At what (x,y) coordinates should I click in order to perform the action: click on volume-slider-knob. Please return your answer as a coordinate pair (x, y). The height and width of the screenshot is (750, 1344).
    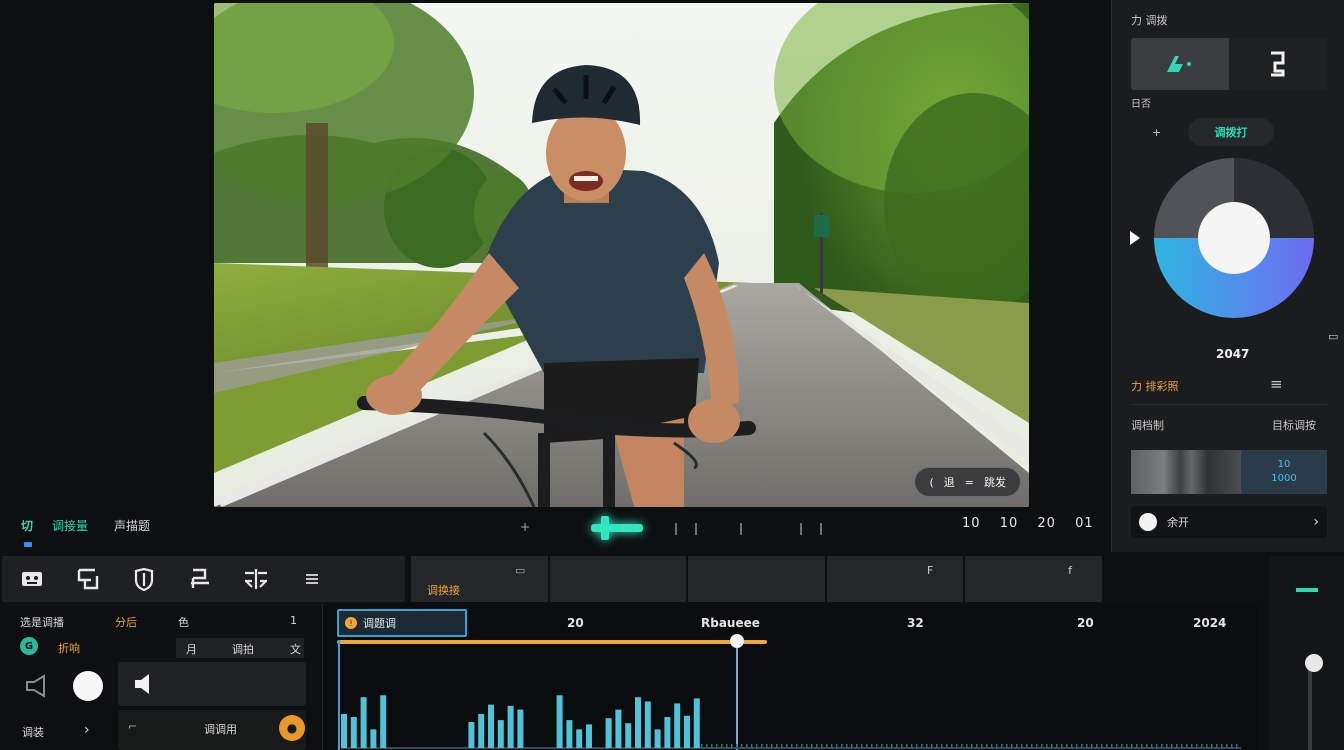
    Looking at the image, I should click on (1314, 663).